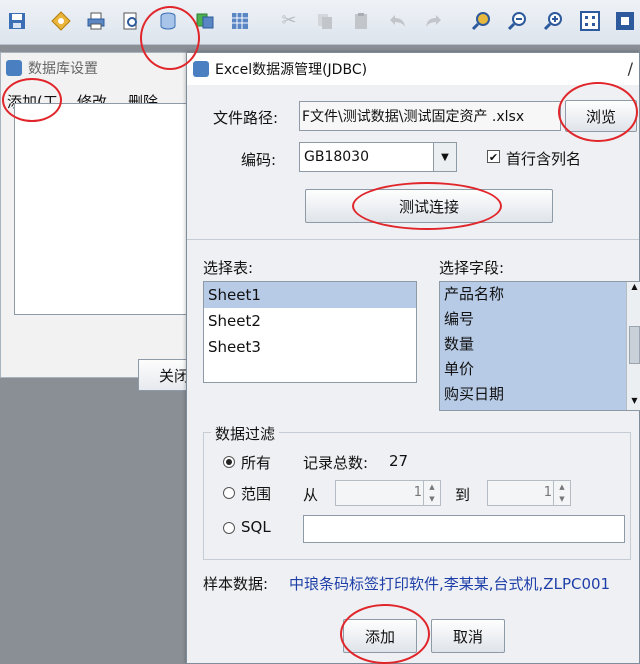  What do you see at coordinates (205, 21) in the screenshot?
I see `layers-icon` at bounding box center [205, 21].